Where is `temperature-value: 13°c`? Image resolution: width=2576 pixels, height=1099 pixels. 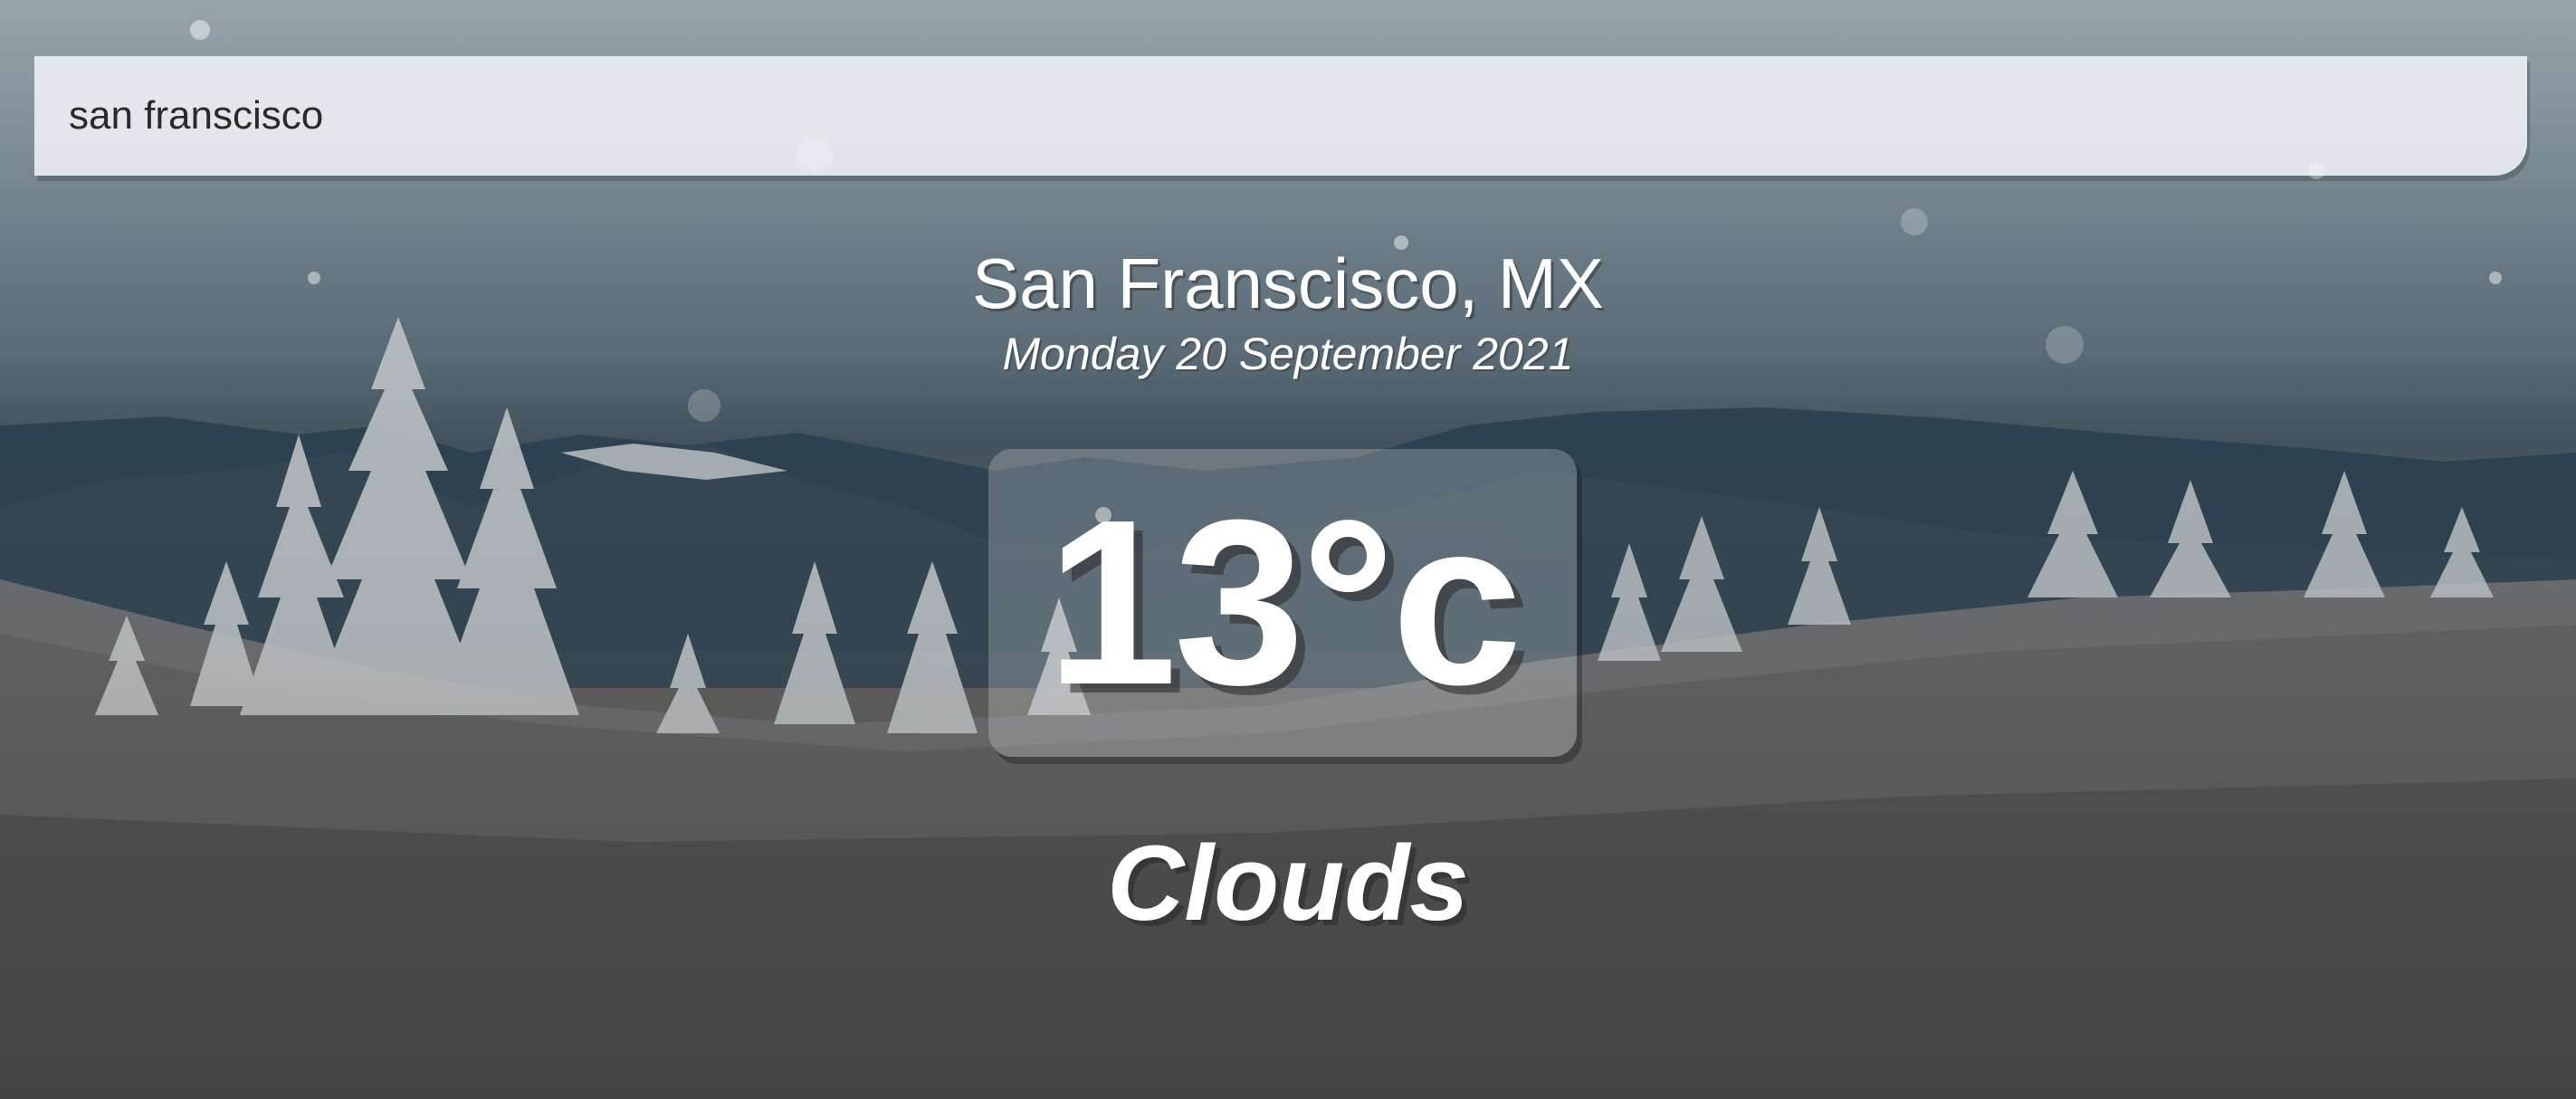
temperature-value: 13°c is located at coordinates (1284, 603).